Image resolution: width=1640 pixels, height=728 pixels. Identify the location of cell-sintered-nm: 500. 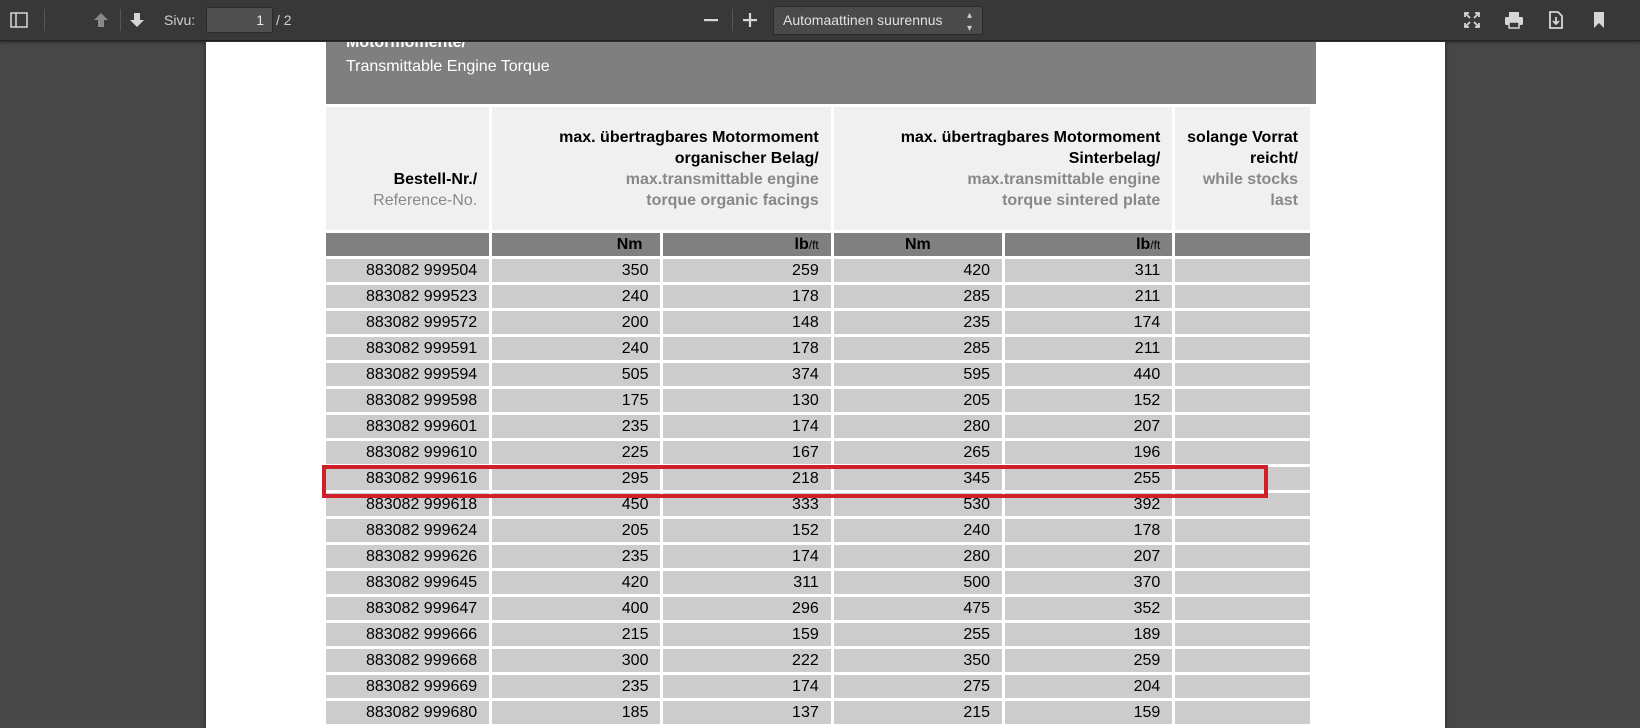
(918, 582).